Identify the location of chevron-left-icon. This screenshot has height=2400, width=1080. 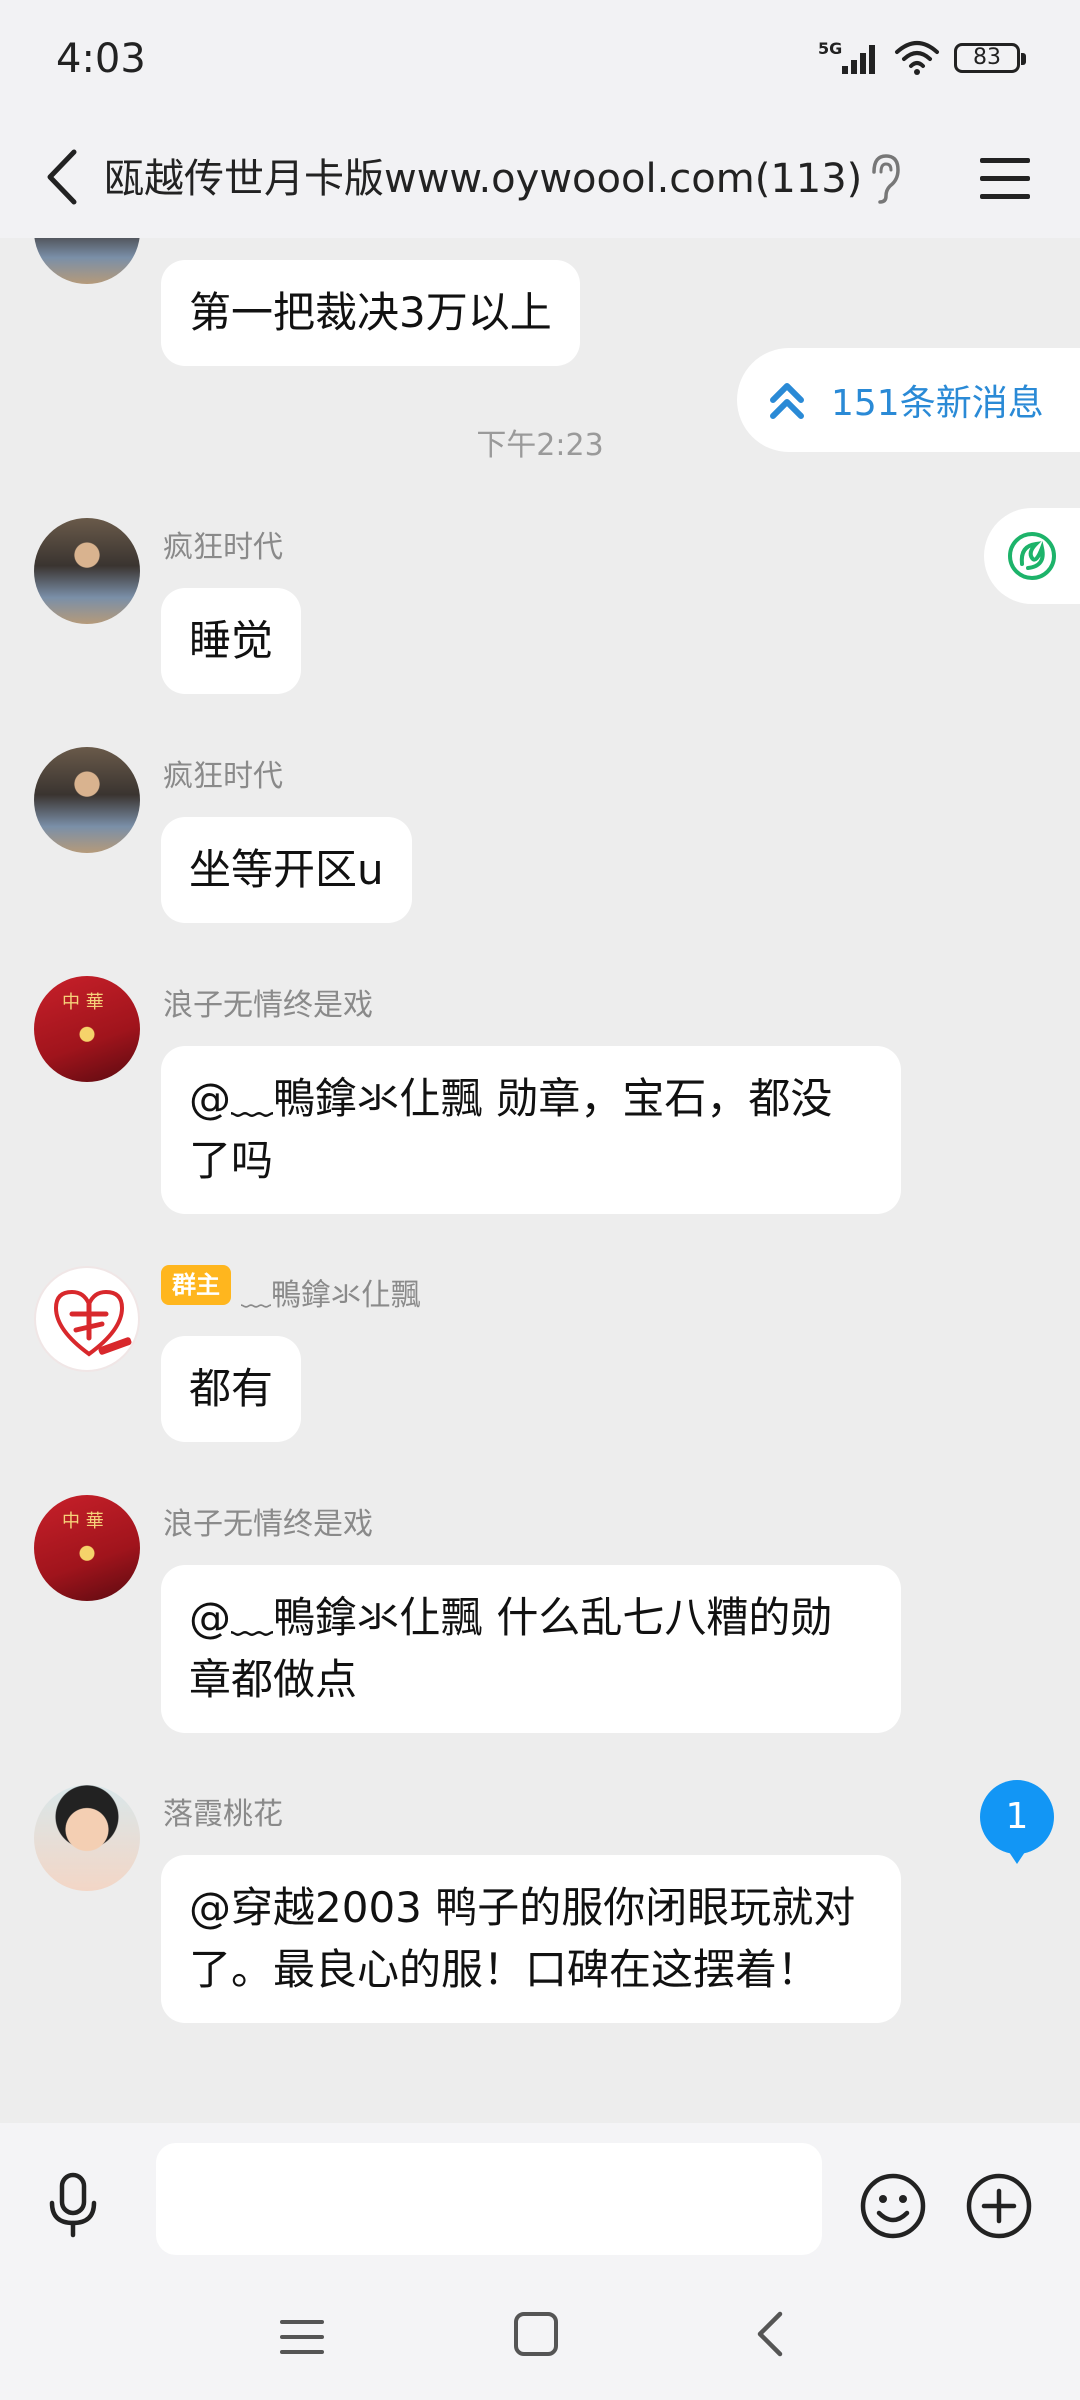
(65, 177).